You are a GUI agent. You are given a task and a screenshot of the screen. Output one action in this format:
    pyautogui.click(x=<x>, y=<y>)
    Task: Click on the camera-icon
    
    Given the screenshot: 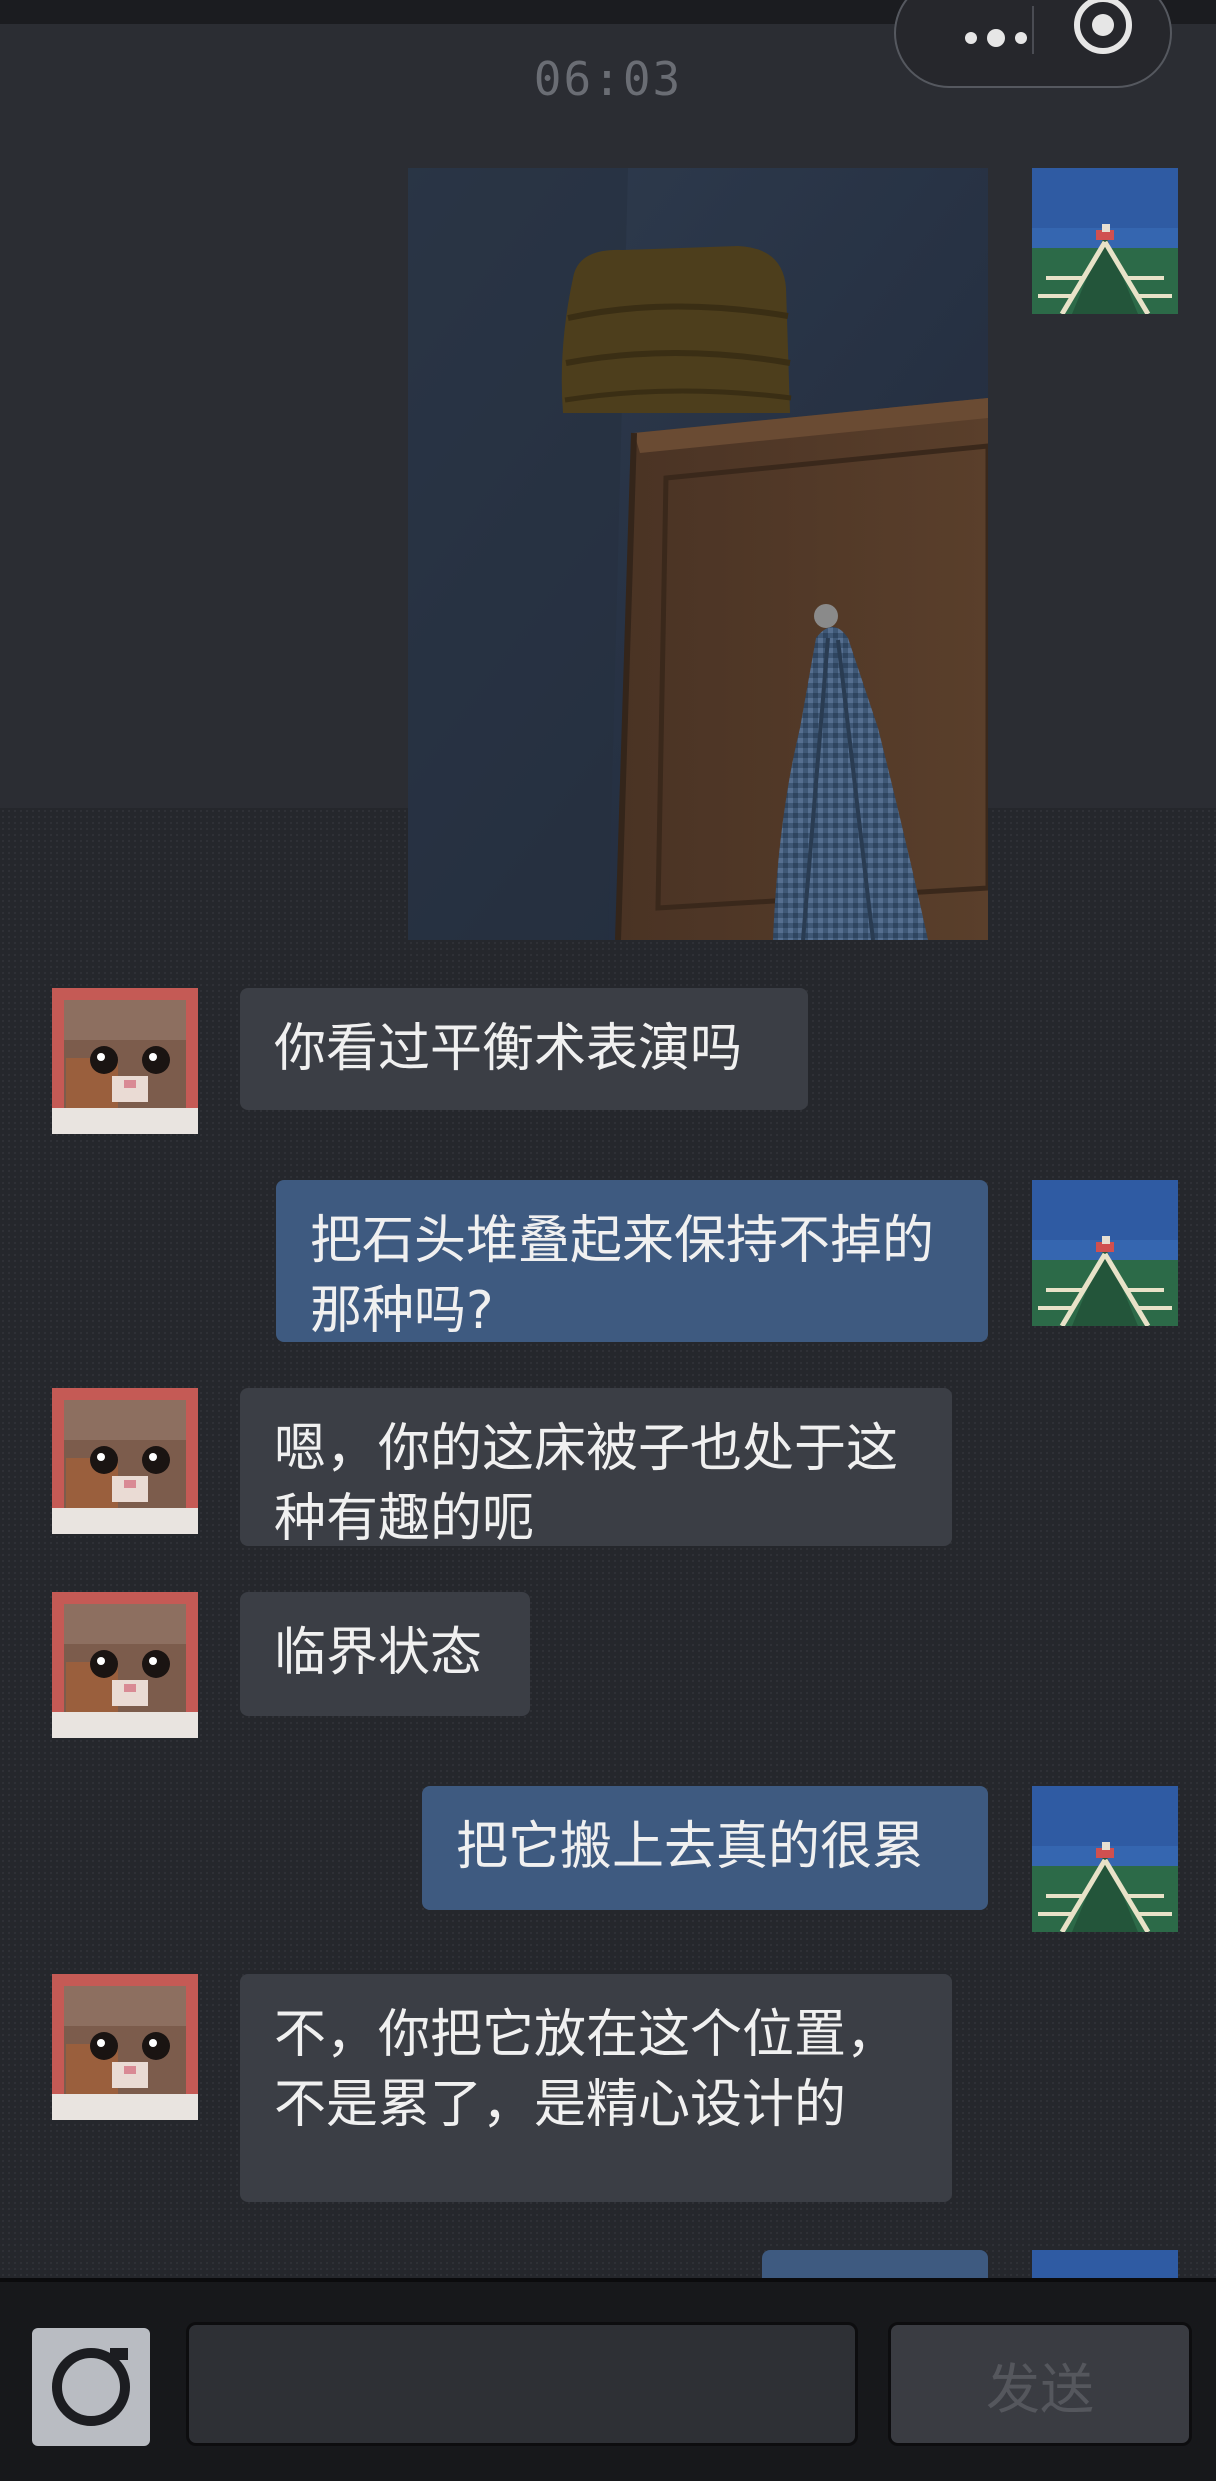 What is the action you would take?
    pyautogui.click(x=91, y=2387)
    